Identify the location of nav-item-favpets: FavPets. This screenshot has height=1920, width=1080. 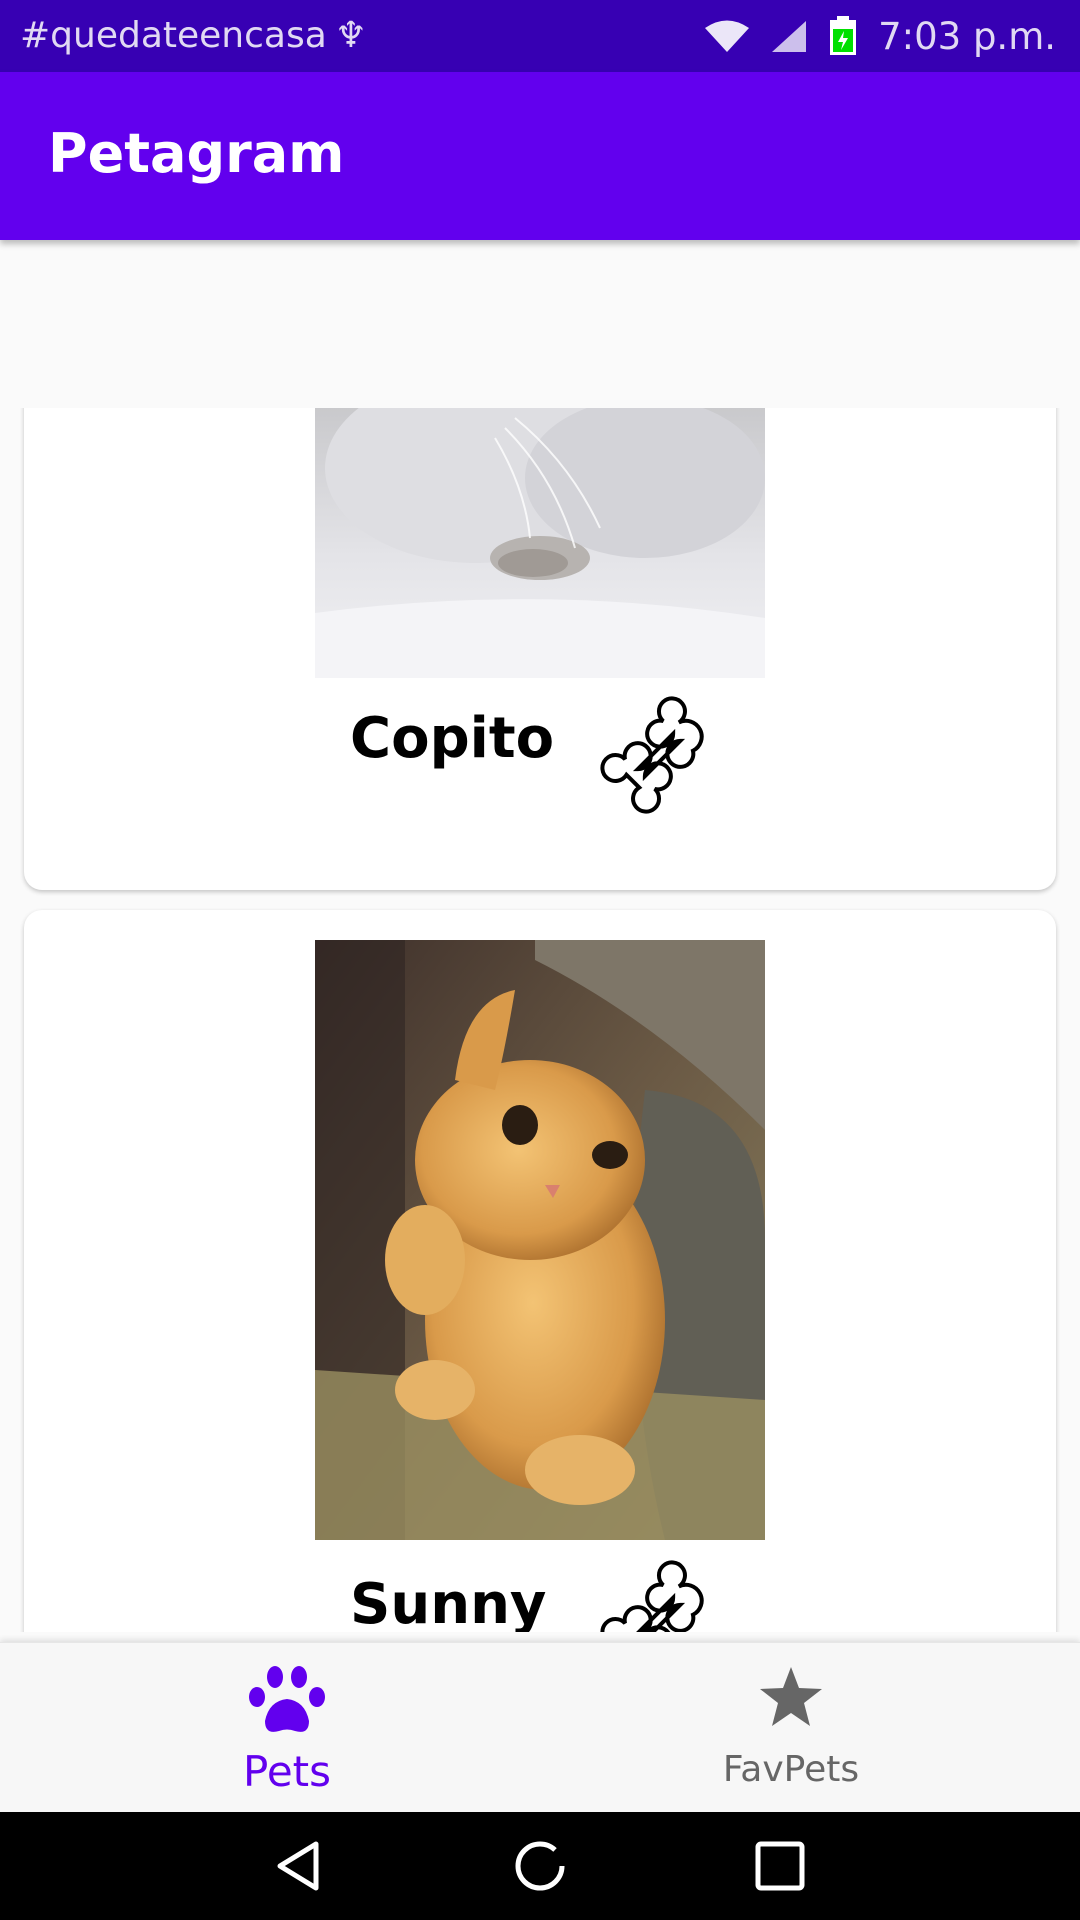
(791, 1728).